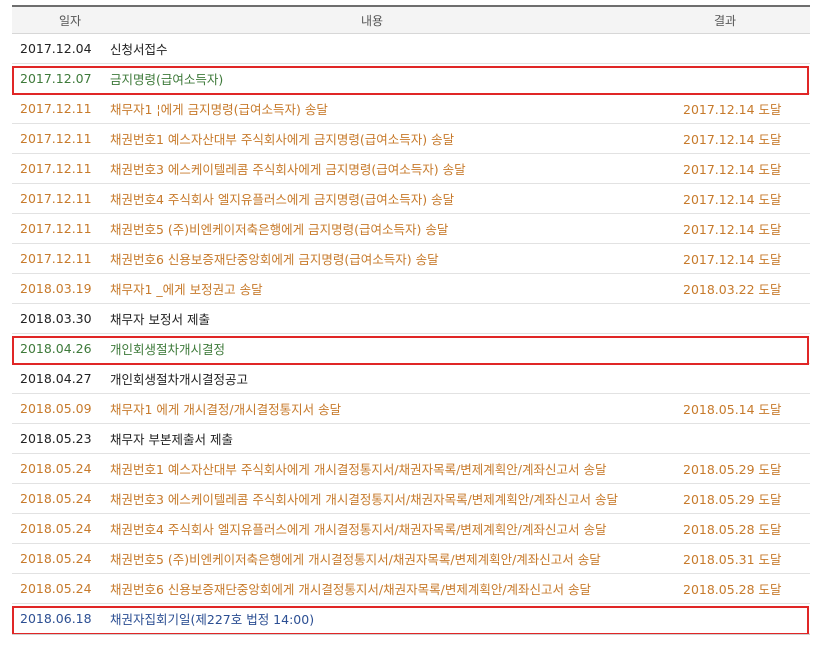 The image size is (820, 646). Describe the element at coordinates (56, 438) in the screenshot. I see `row-date: 2018.05.23` at that location.